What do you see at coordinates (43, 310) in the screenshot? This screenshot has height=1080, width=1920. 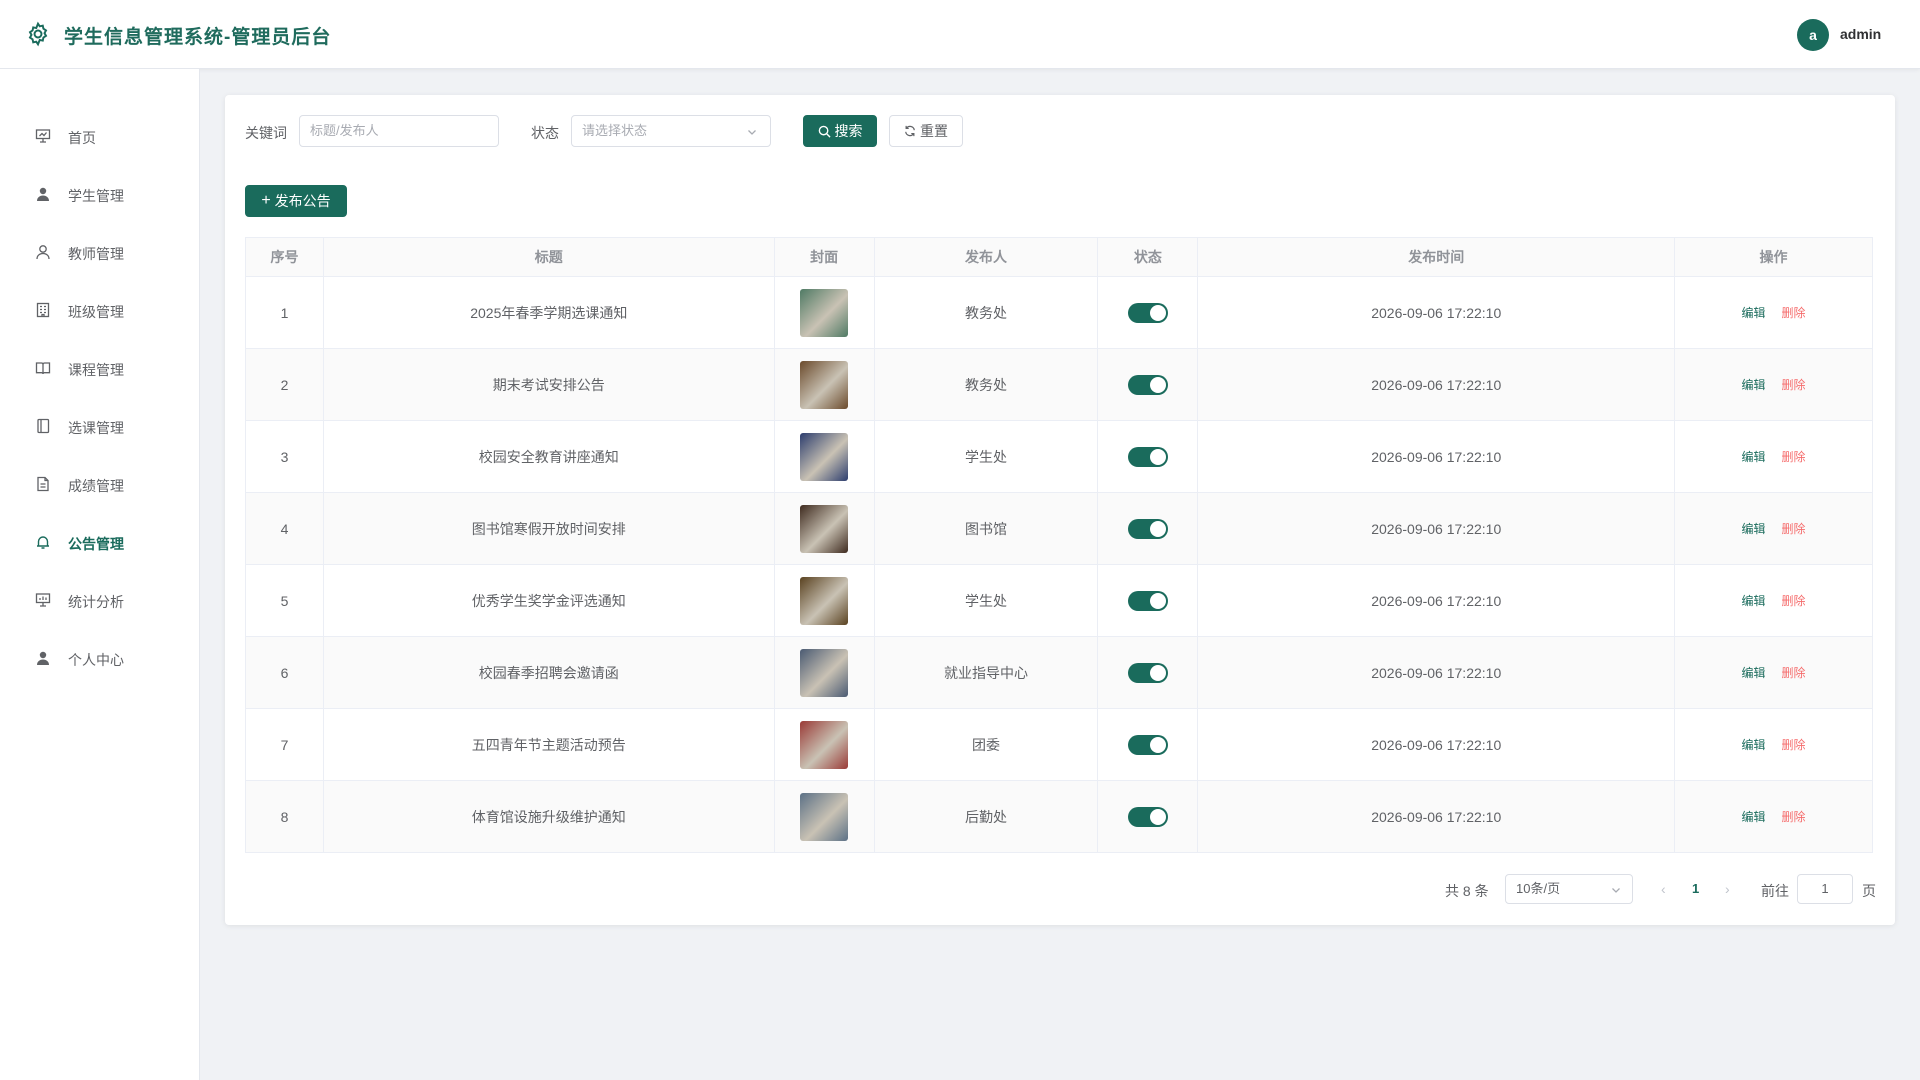 I see `building-icon` at bounding box center [43, 310].